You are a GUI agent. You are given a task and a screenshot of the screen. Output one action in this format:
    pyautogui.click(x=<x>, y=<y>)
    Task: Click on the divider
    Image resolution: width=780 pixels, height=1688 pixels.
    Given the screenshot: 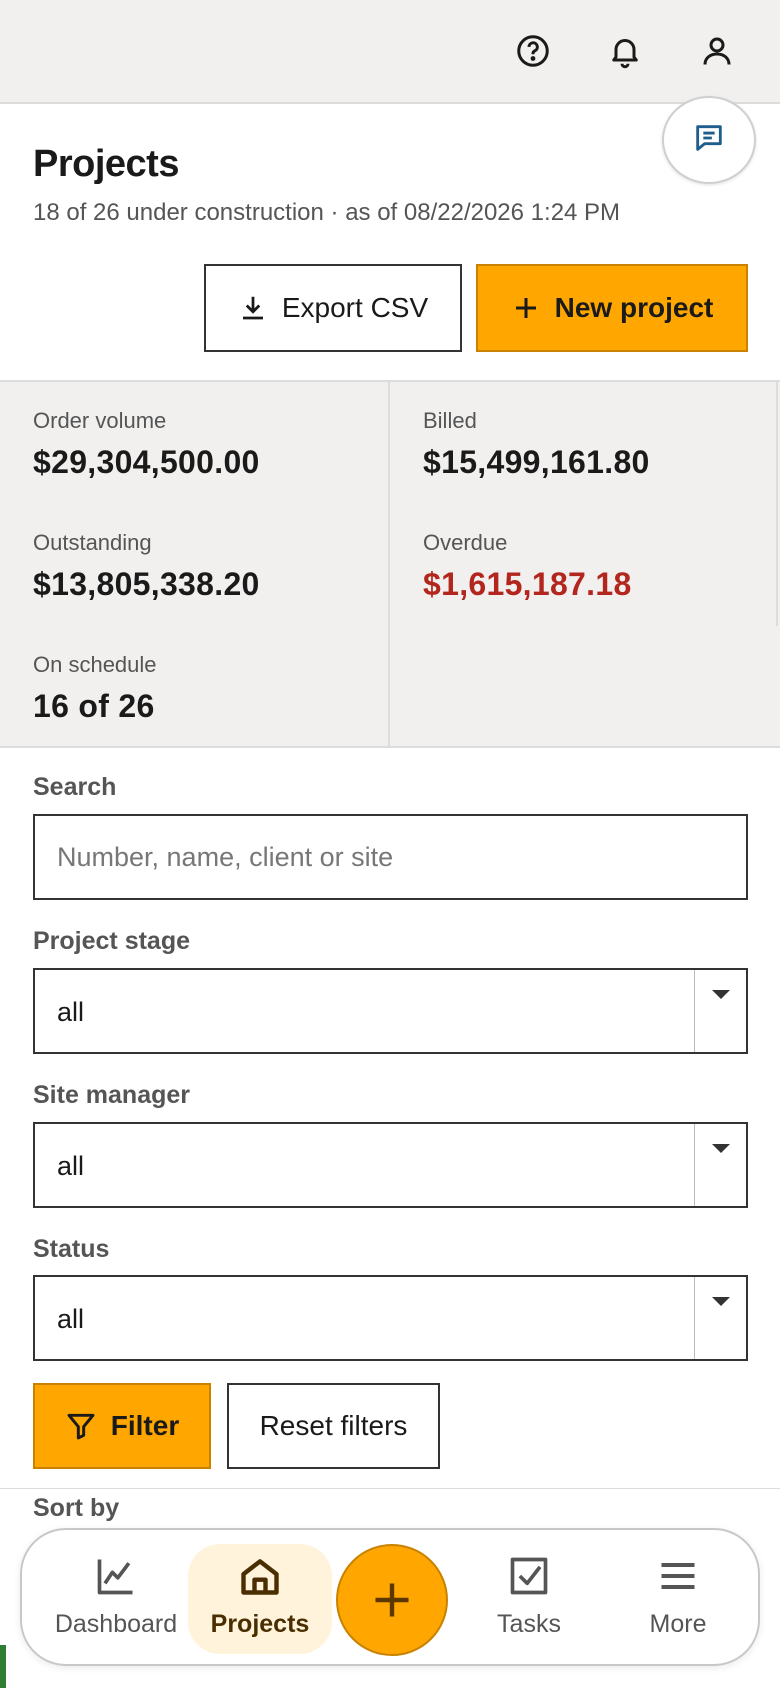 What is the action you would take?
    pyautogui.click(x=390, y=1488)
    